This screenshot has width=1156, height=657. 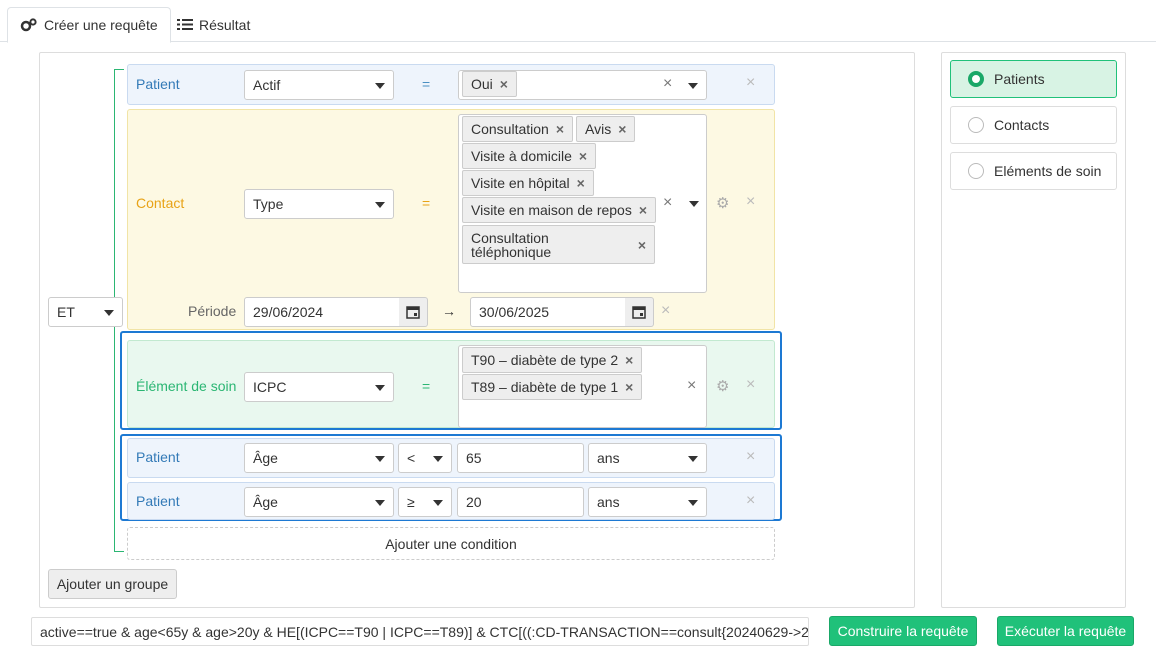 What do you see at coordinates (1065, 631) in the screenshot?
I see `execute-query-button: Exécuter la requête` at bounding box center [1065, 631].